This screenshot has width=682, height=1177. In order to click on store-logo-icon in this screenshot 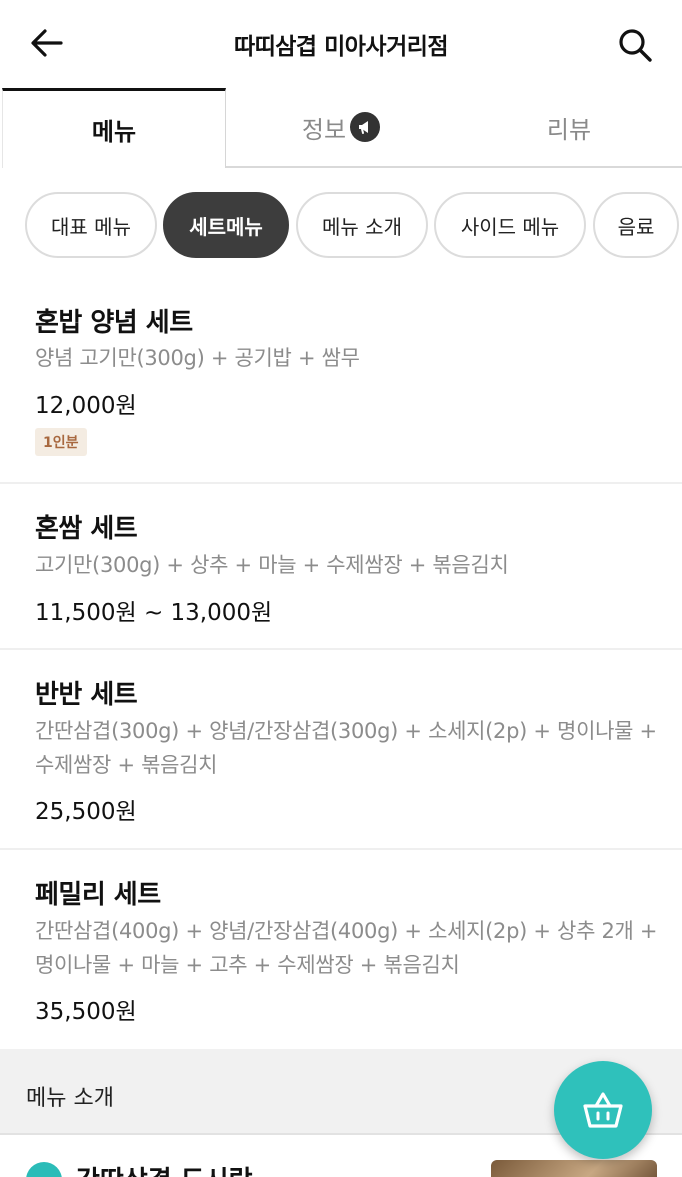, I will do `click(44, 1169)`.